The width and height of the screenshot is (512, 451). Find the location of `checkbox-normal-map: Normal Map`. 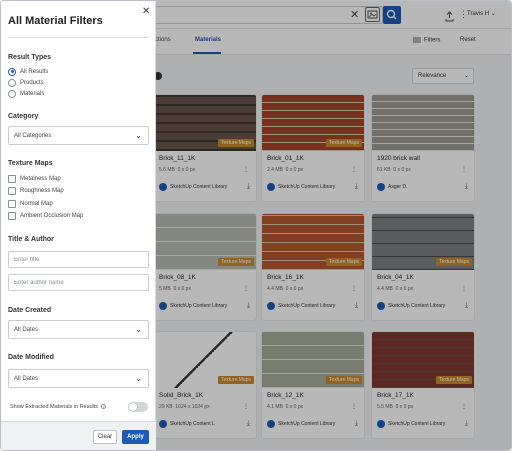

checkbox-normal-map: Normal Map is located at coordinates (30, 203).